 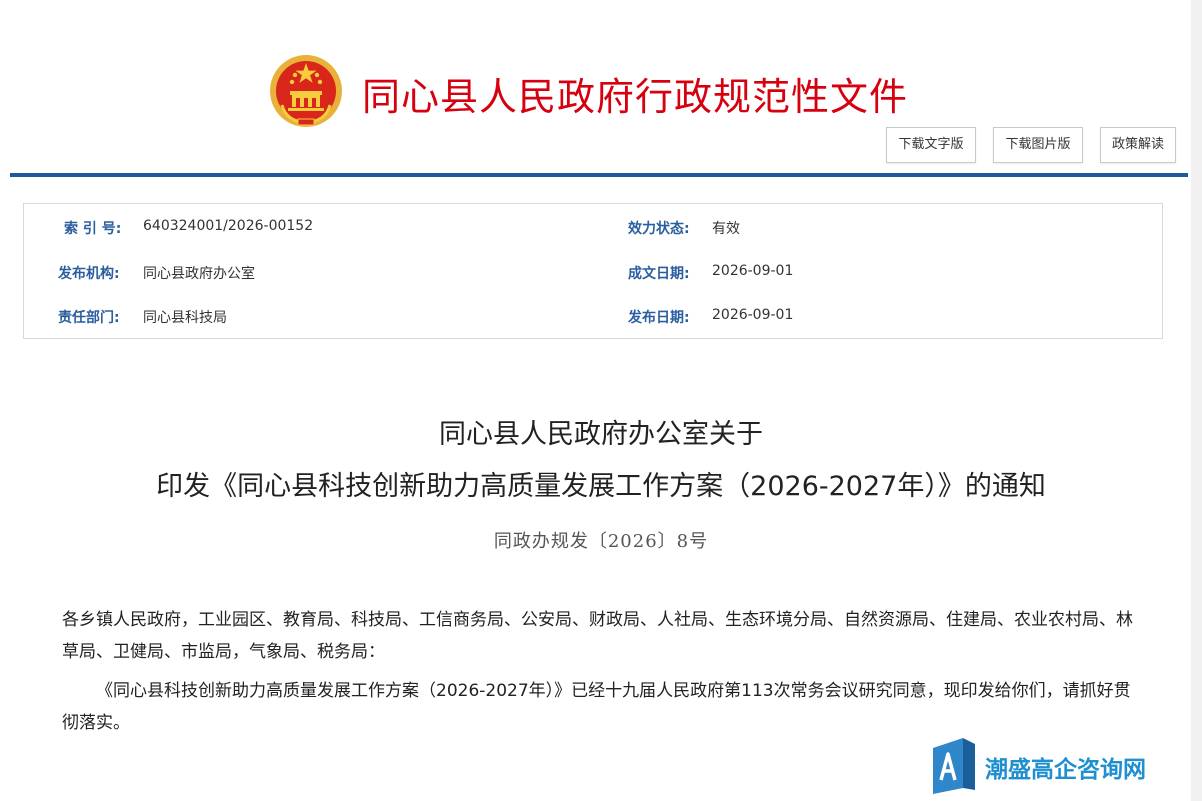 I want to click on dept-value: 同心县科技局, so click(x=185, y=318).